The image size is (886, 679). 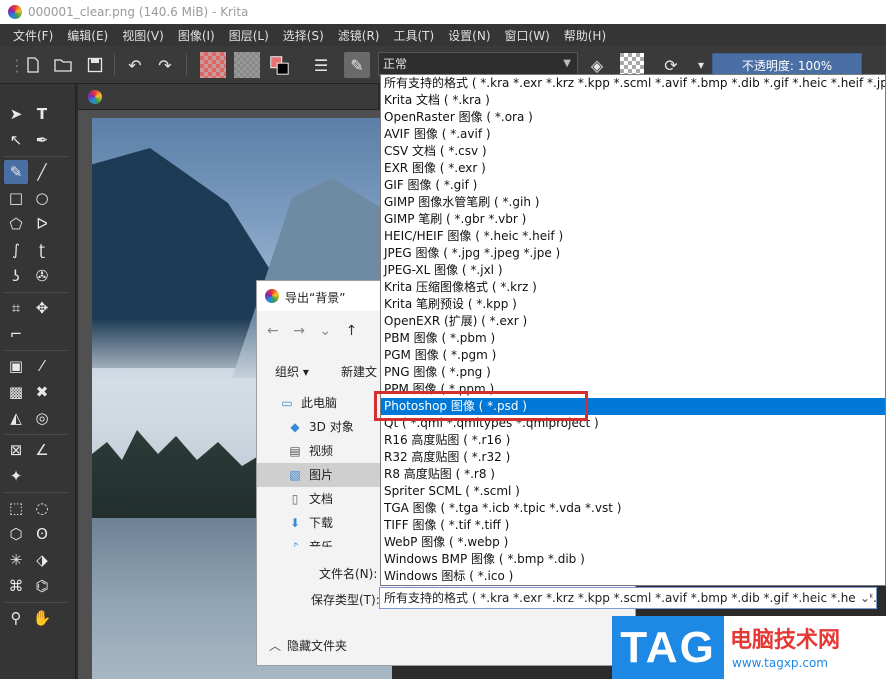 I want to click on tree-item-downloads: ⬇ 下载, so click(x=319, y=523).